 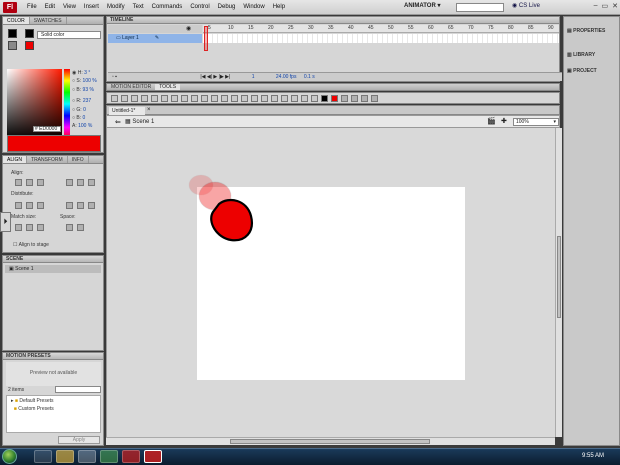 I want to click on menu-item-insert: Insert, so click(x=91, y=7).